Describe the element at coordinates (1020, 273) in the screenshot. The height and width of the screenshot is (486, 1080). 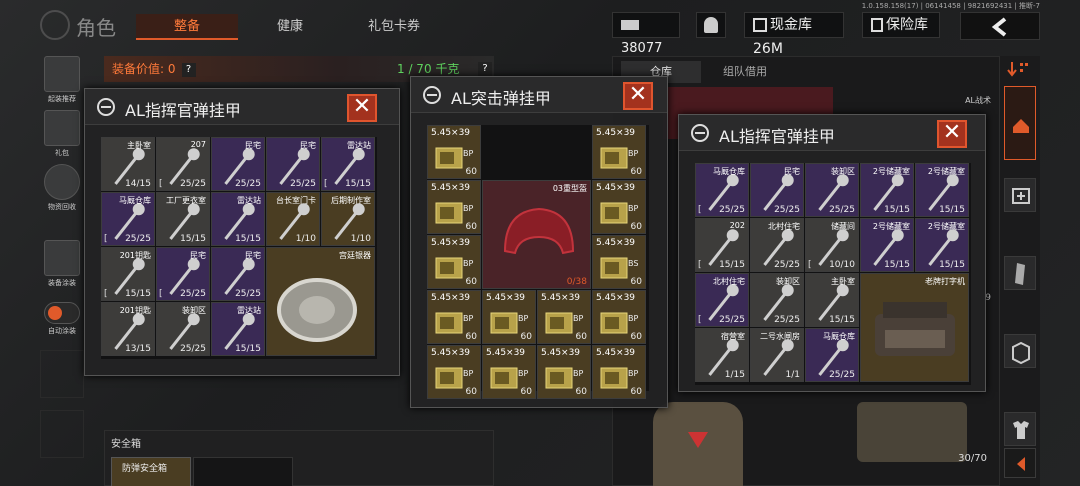
I see `magazine-button` at that location.